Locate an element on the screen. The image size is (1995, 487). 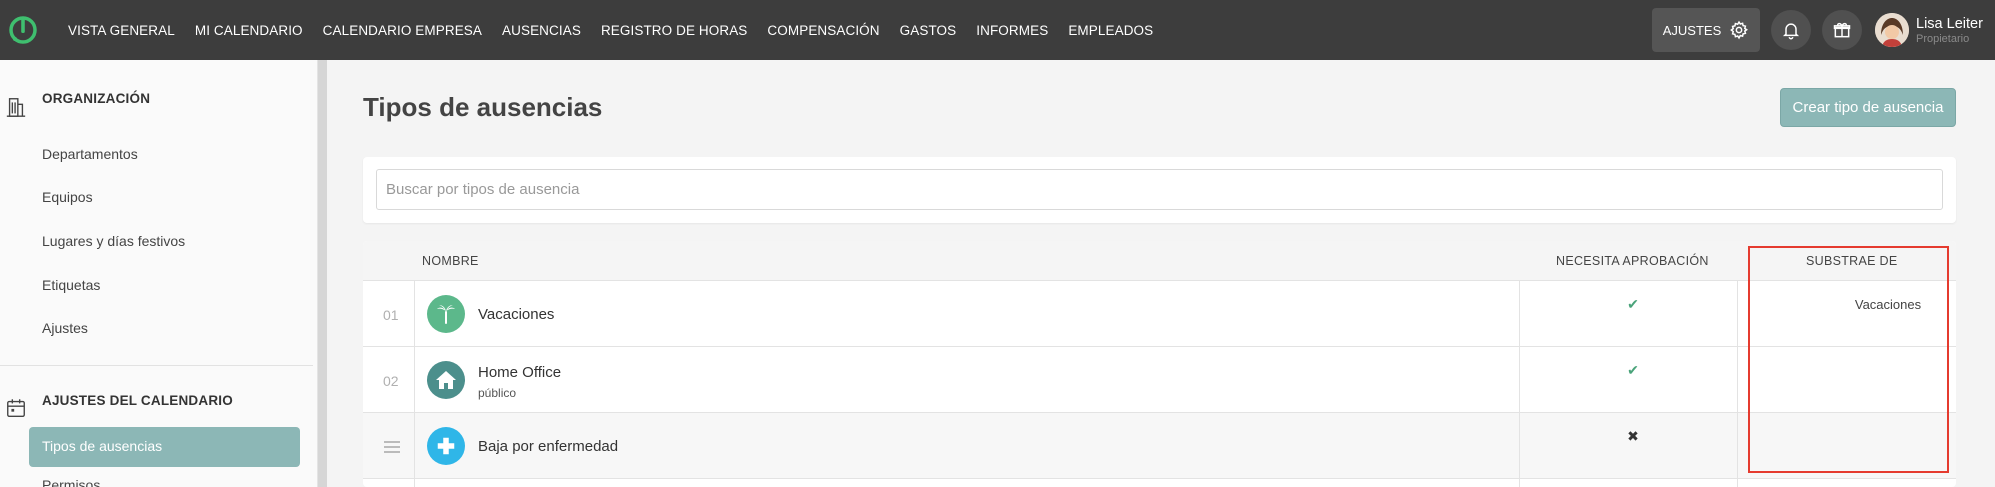
bell-icon is located at coordinates (1791, 31).